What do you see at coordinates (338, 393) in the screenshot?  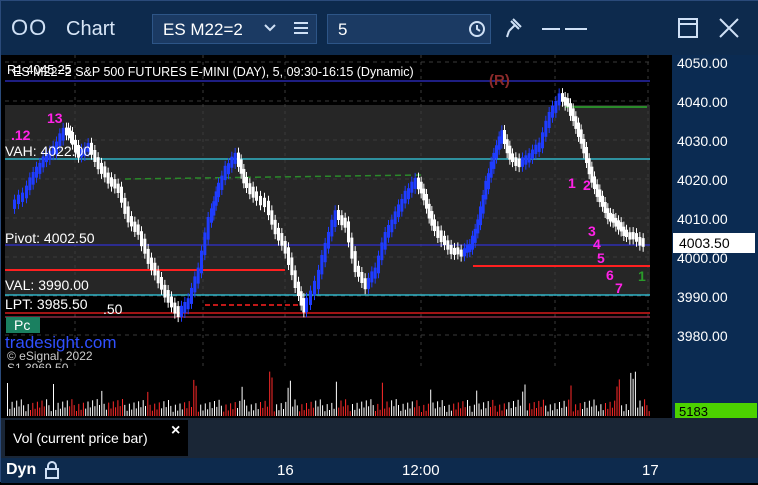 I see `volume-pane` at bounding box center [338, 393].